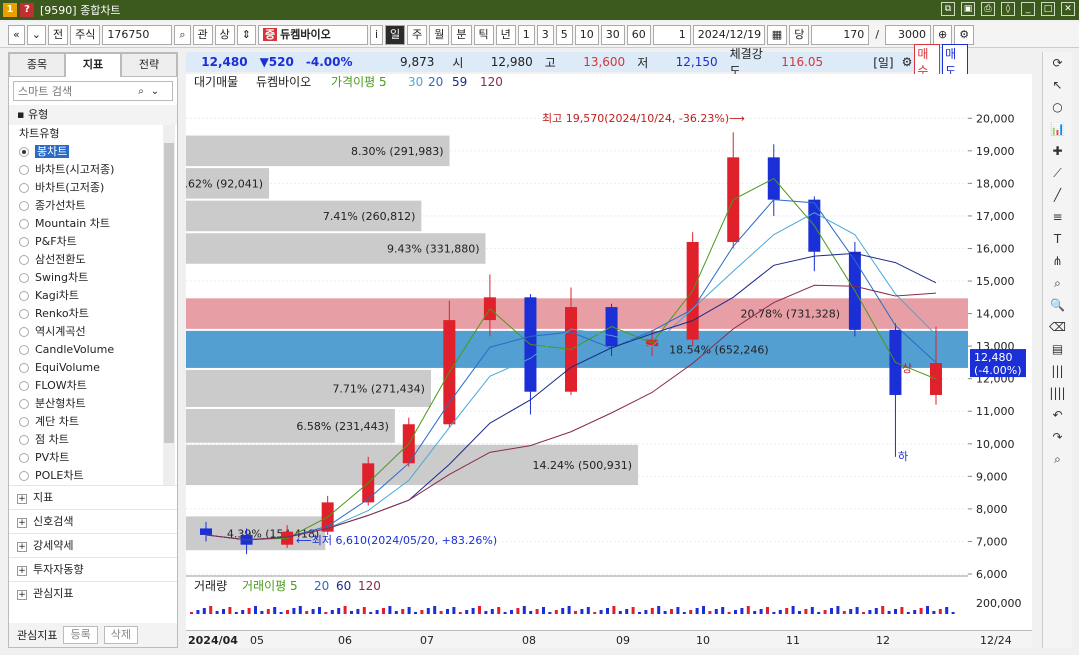 The width and height of the screenshot is (1079, 655). Describe the element at coordinates (1057, 349) in the screenshot. I see `grid-icon: ▤` at that location.